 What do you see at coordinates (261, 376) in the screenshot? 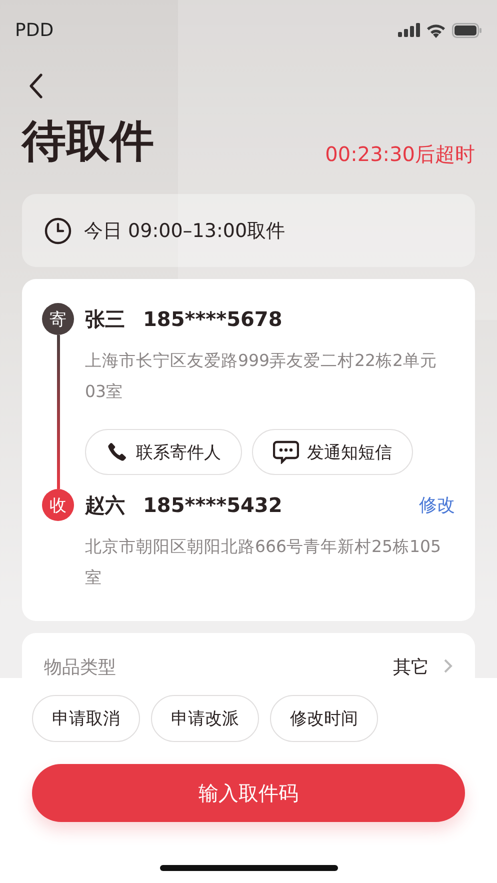
I see `address-text: 上海市长宁区友爱路999弄友爱二村22栋2单元03室` at bounding box center [261, 376].